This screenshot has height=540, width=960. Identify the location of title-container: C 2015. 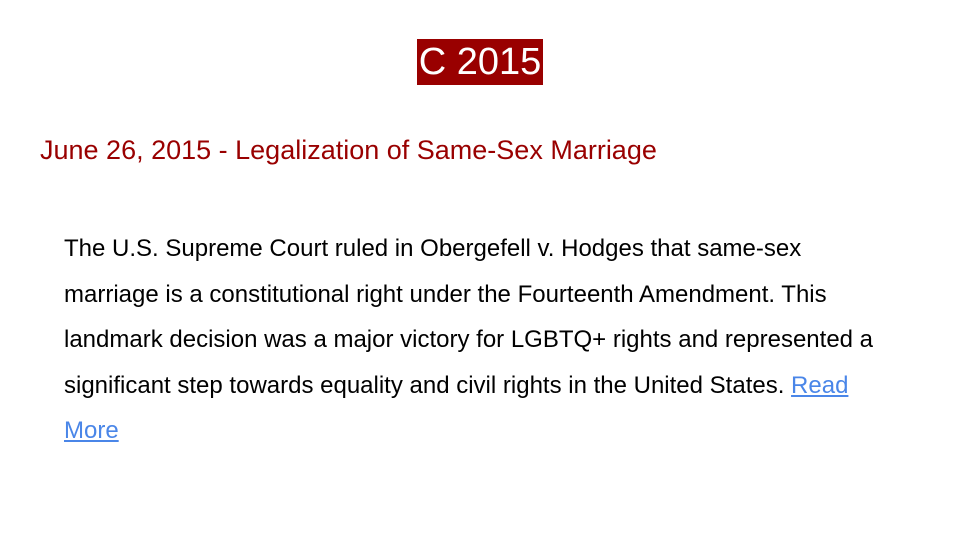
(480, 62).